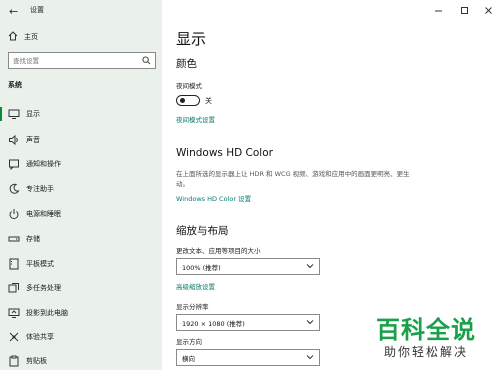 The image size is (500, 372). What do you see at coordinates (202, 231) in the screenshot?
I see `scale-layout-heading: 缩放与布局` at bounding box center [202, 231].